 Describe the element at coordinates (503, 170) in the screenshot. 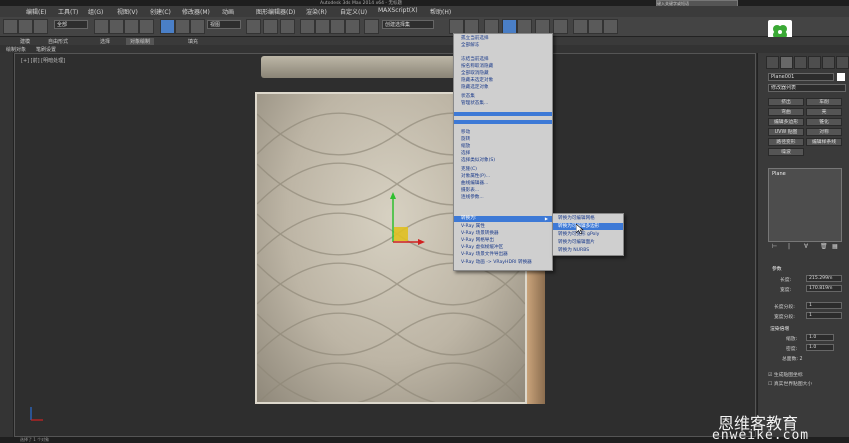

I see `ctx-item: 克隆(C)` at that location.